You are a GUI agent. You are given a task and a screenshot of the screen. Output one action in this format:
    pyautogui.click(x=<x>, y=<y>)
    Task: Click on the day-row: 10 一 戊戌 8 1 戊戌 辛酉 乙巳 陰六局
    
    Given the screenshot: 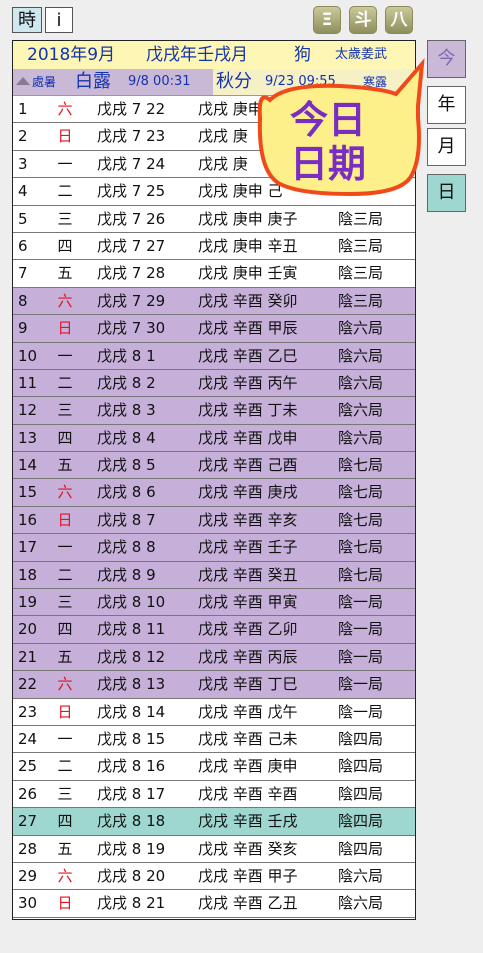 What is the action you would take?
    pyautogui.click(x=214, y=356)
    